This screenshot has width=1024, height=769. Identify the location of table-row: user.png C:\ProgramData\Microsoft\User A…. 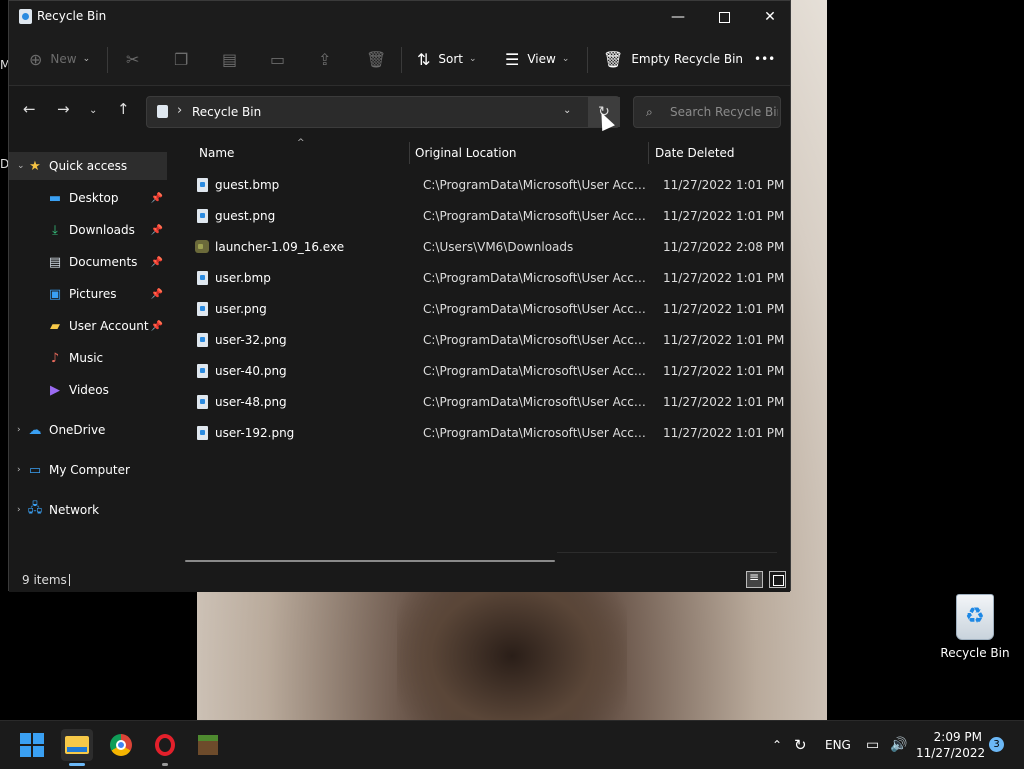
(485, 309).